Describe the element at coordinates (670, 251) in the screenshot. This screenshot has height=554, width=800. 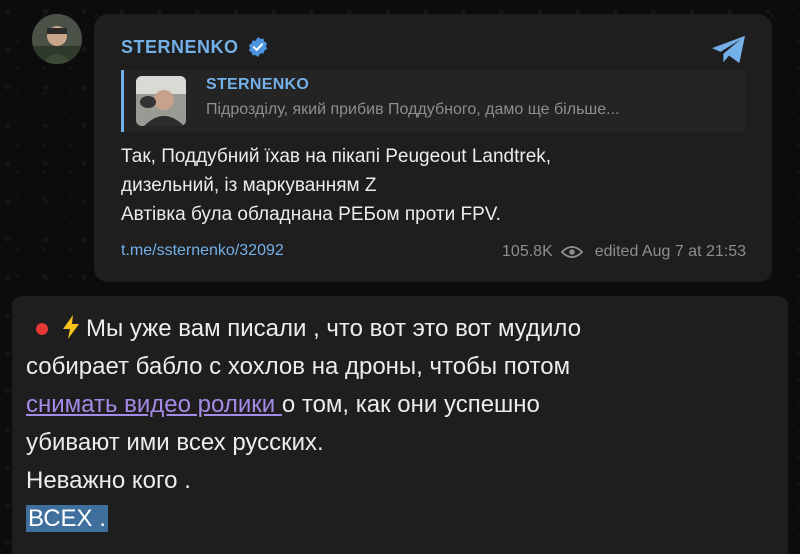
I see `edited-timestamp: edited Aug 7 at 21:53` at that location.